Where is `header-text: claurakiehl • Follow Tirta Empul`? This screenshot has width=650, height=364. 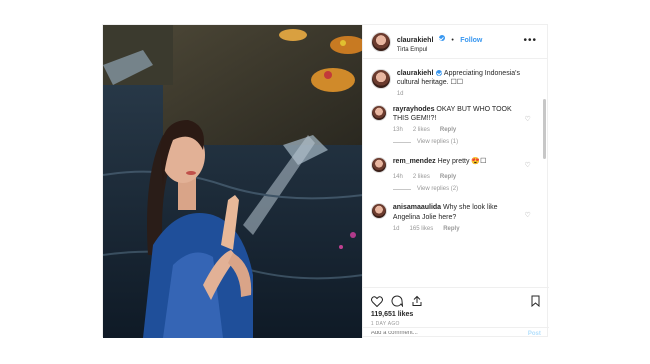
header-text: claurakiehl • Follow Tirta Empul is located at coordinates (440, 41).